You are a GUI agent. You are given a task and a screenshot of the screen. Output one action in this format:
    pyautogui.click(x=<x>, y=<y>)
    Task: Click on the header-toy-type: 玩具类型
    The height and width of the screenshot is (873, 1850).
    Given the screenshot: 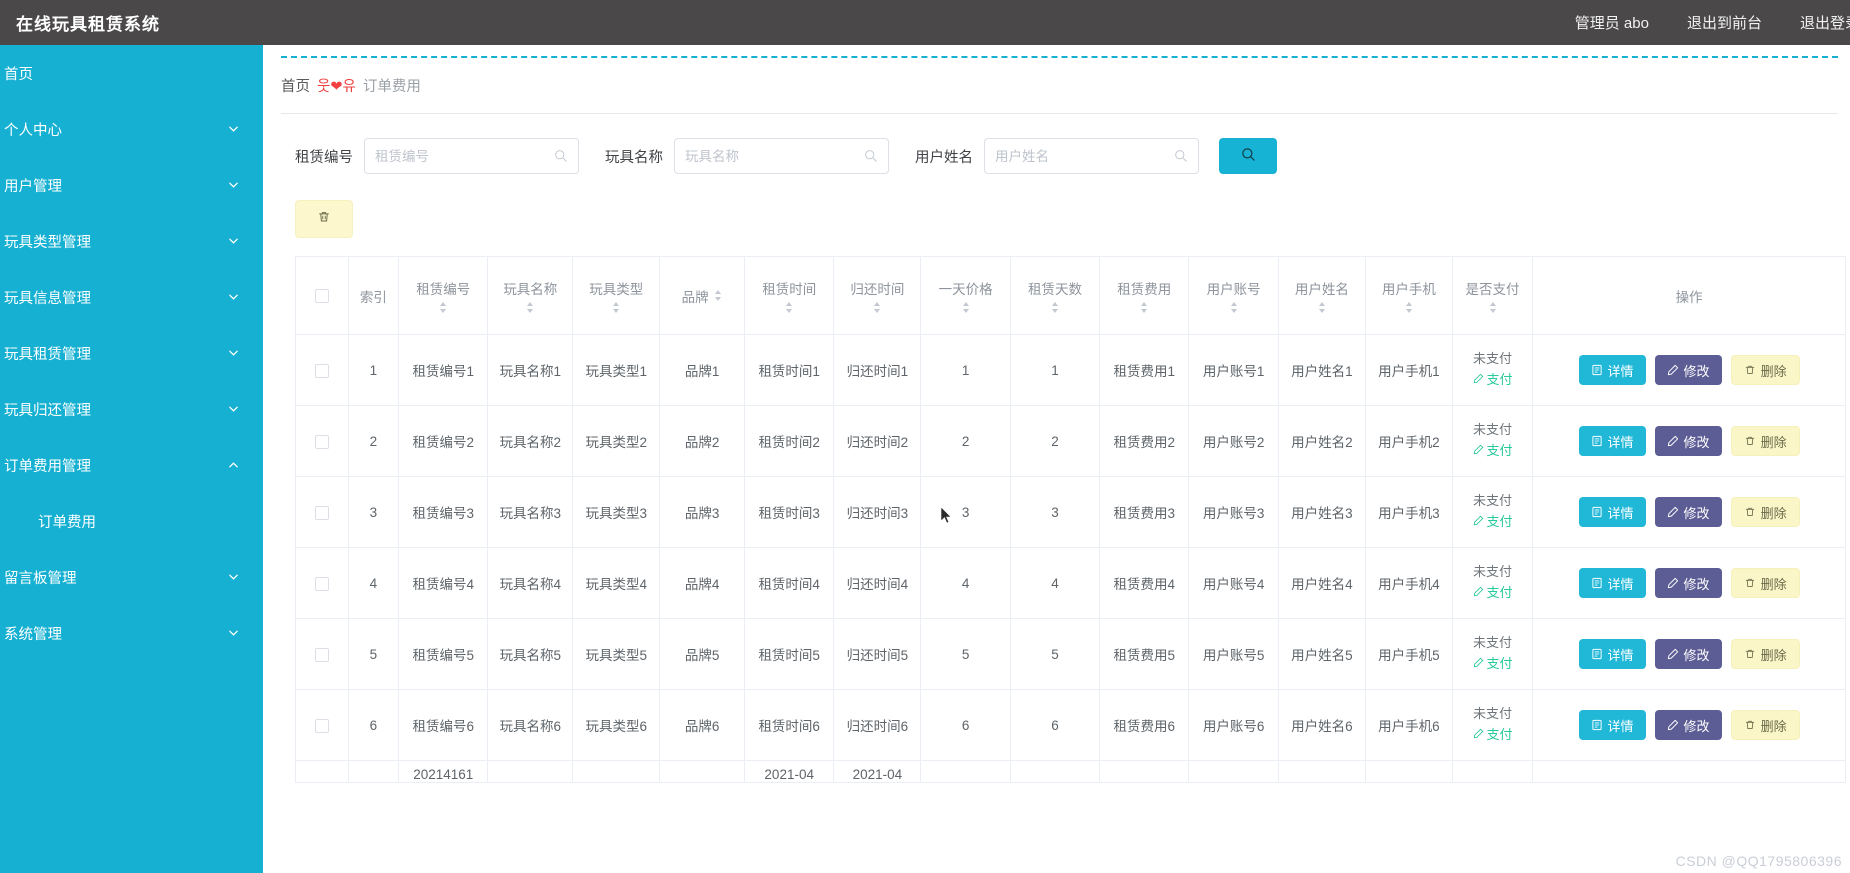 What is the action you would take?
    pyautogui.click(x=616, y=295)
    